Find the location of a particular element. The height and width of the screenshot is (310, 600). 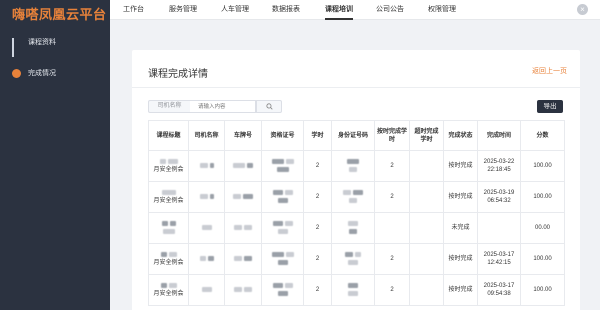

course-title-cell is located at coordinates (168, 228).